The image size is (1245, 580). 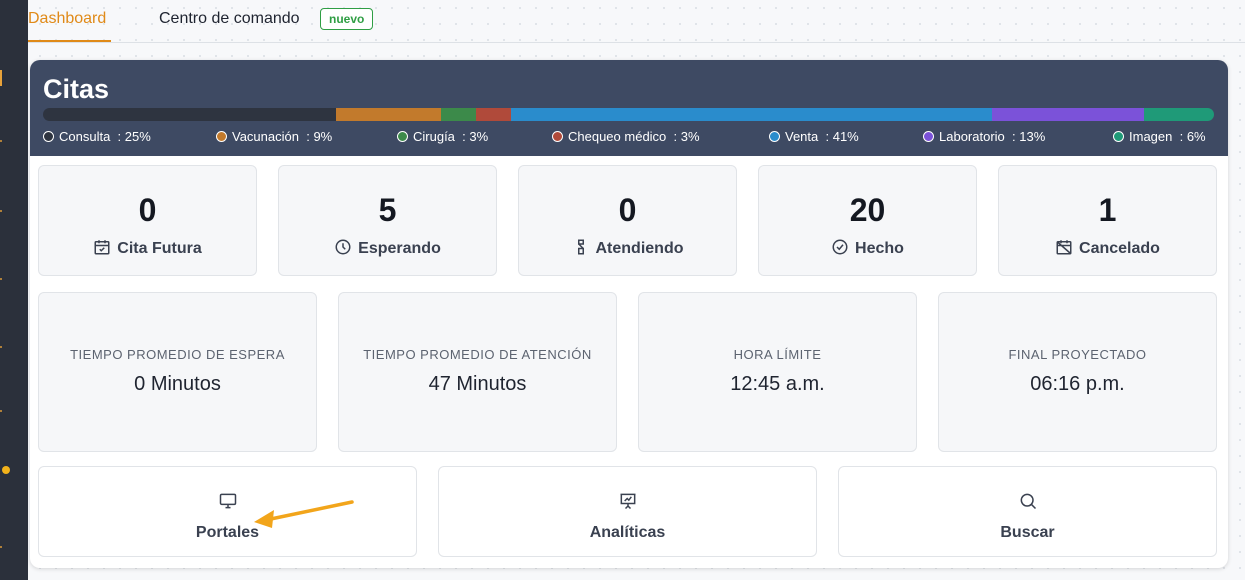 I want to click on check-circle-icon, so click(x=840, y=247).